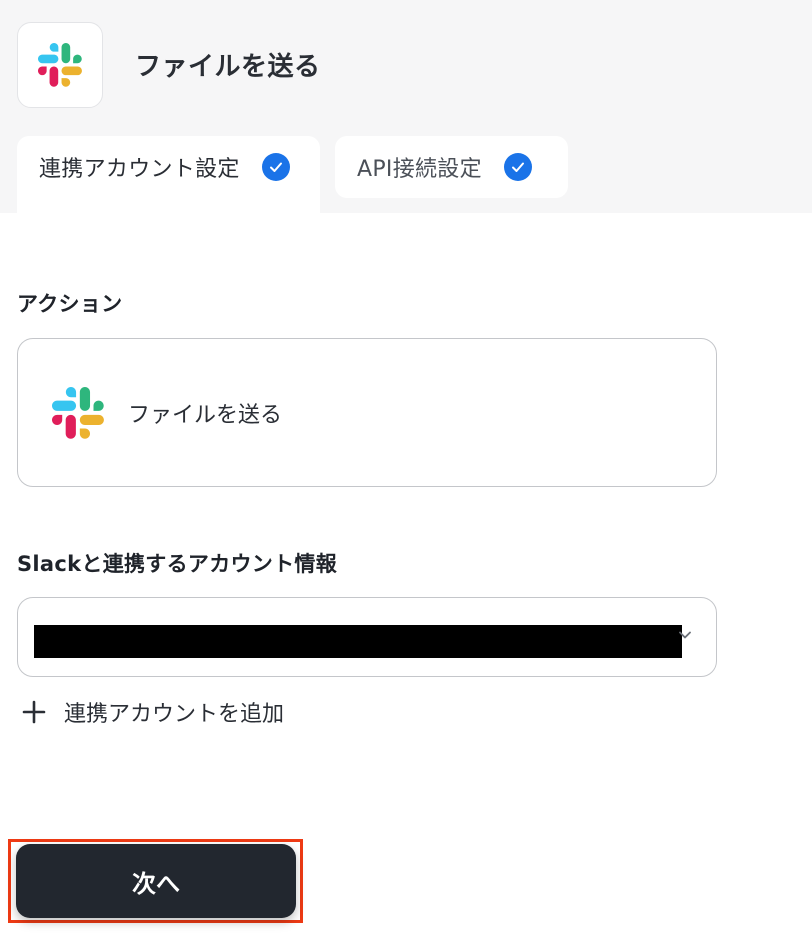 The image size is (812, 934). I want to click on tab-label: API接続設定, so click(419, 169).